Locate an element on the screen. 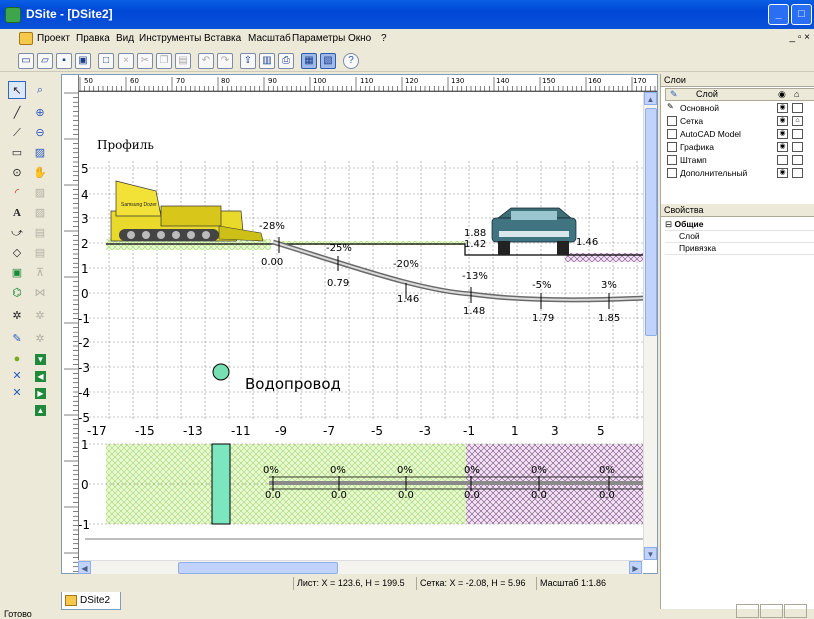 This screenshot has width=814, height=619. menu-view: Вид is located at coordinates (125, 38).